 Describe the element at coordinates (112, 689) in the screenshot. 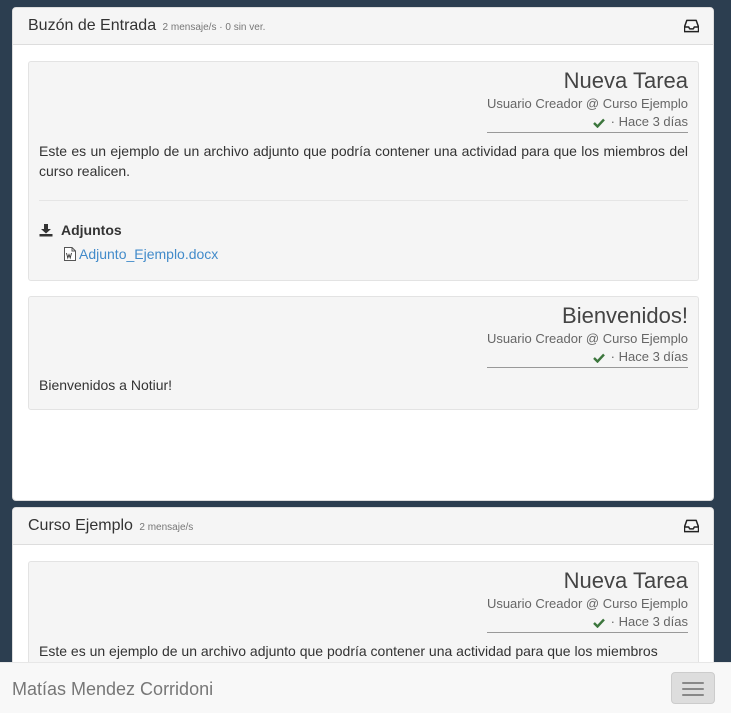

I see `user-name: Matías Mendez Corridoni` at that location.